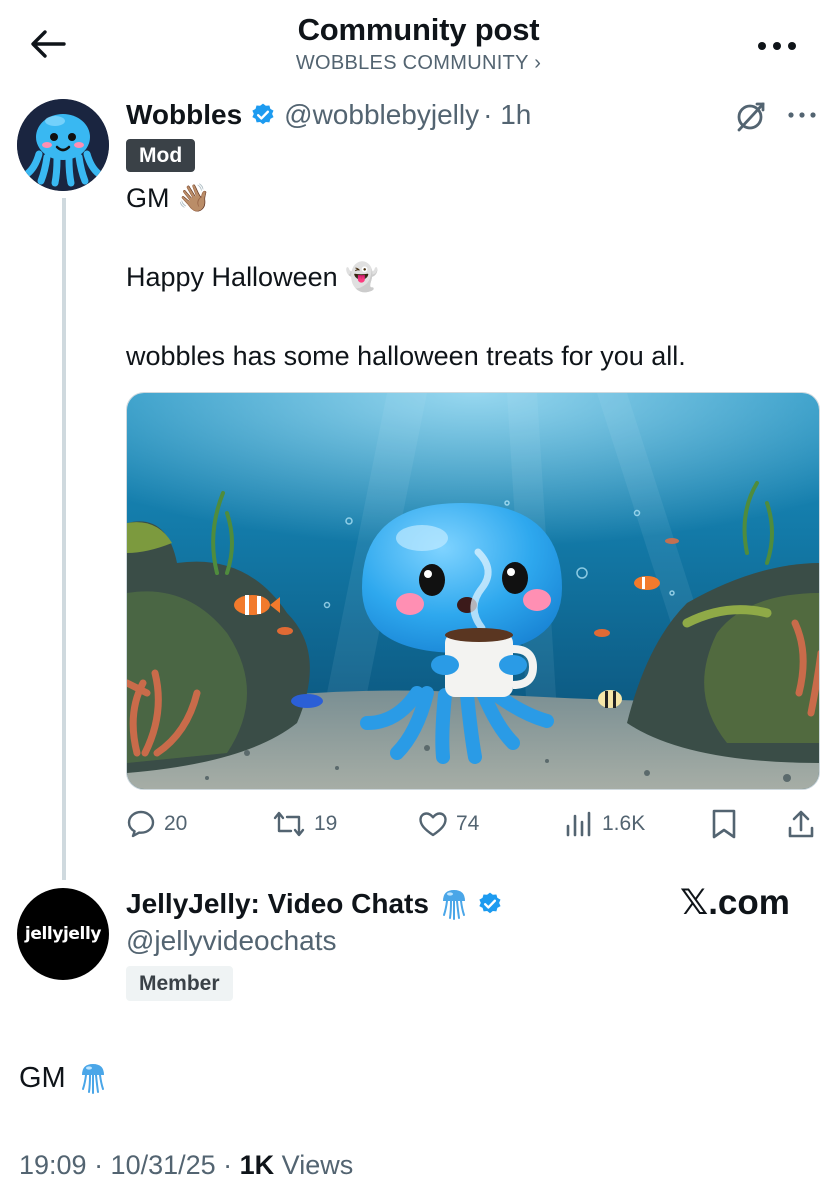 The image size is (837, 1200). I want to click on x-watermark: 𝕏.com, so click(735, 902).